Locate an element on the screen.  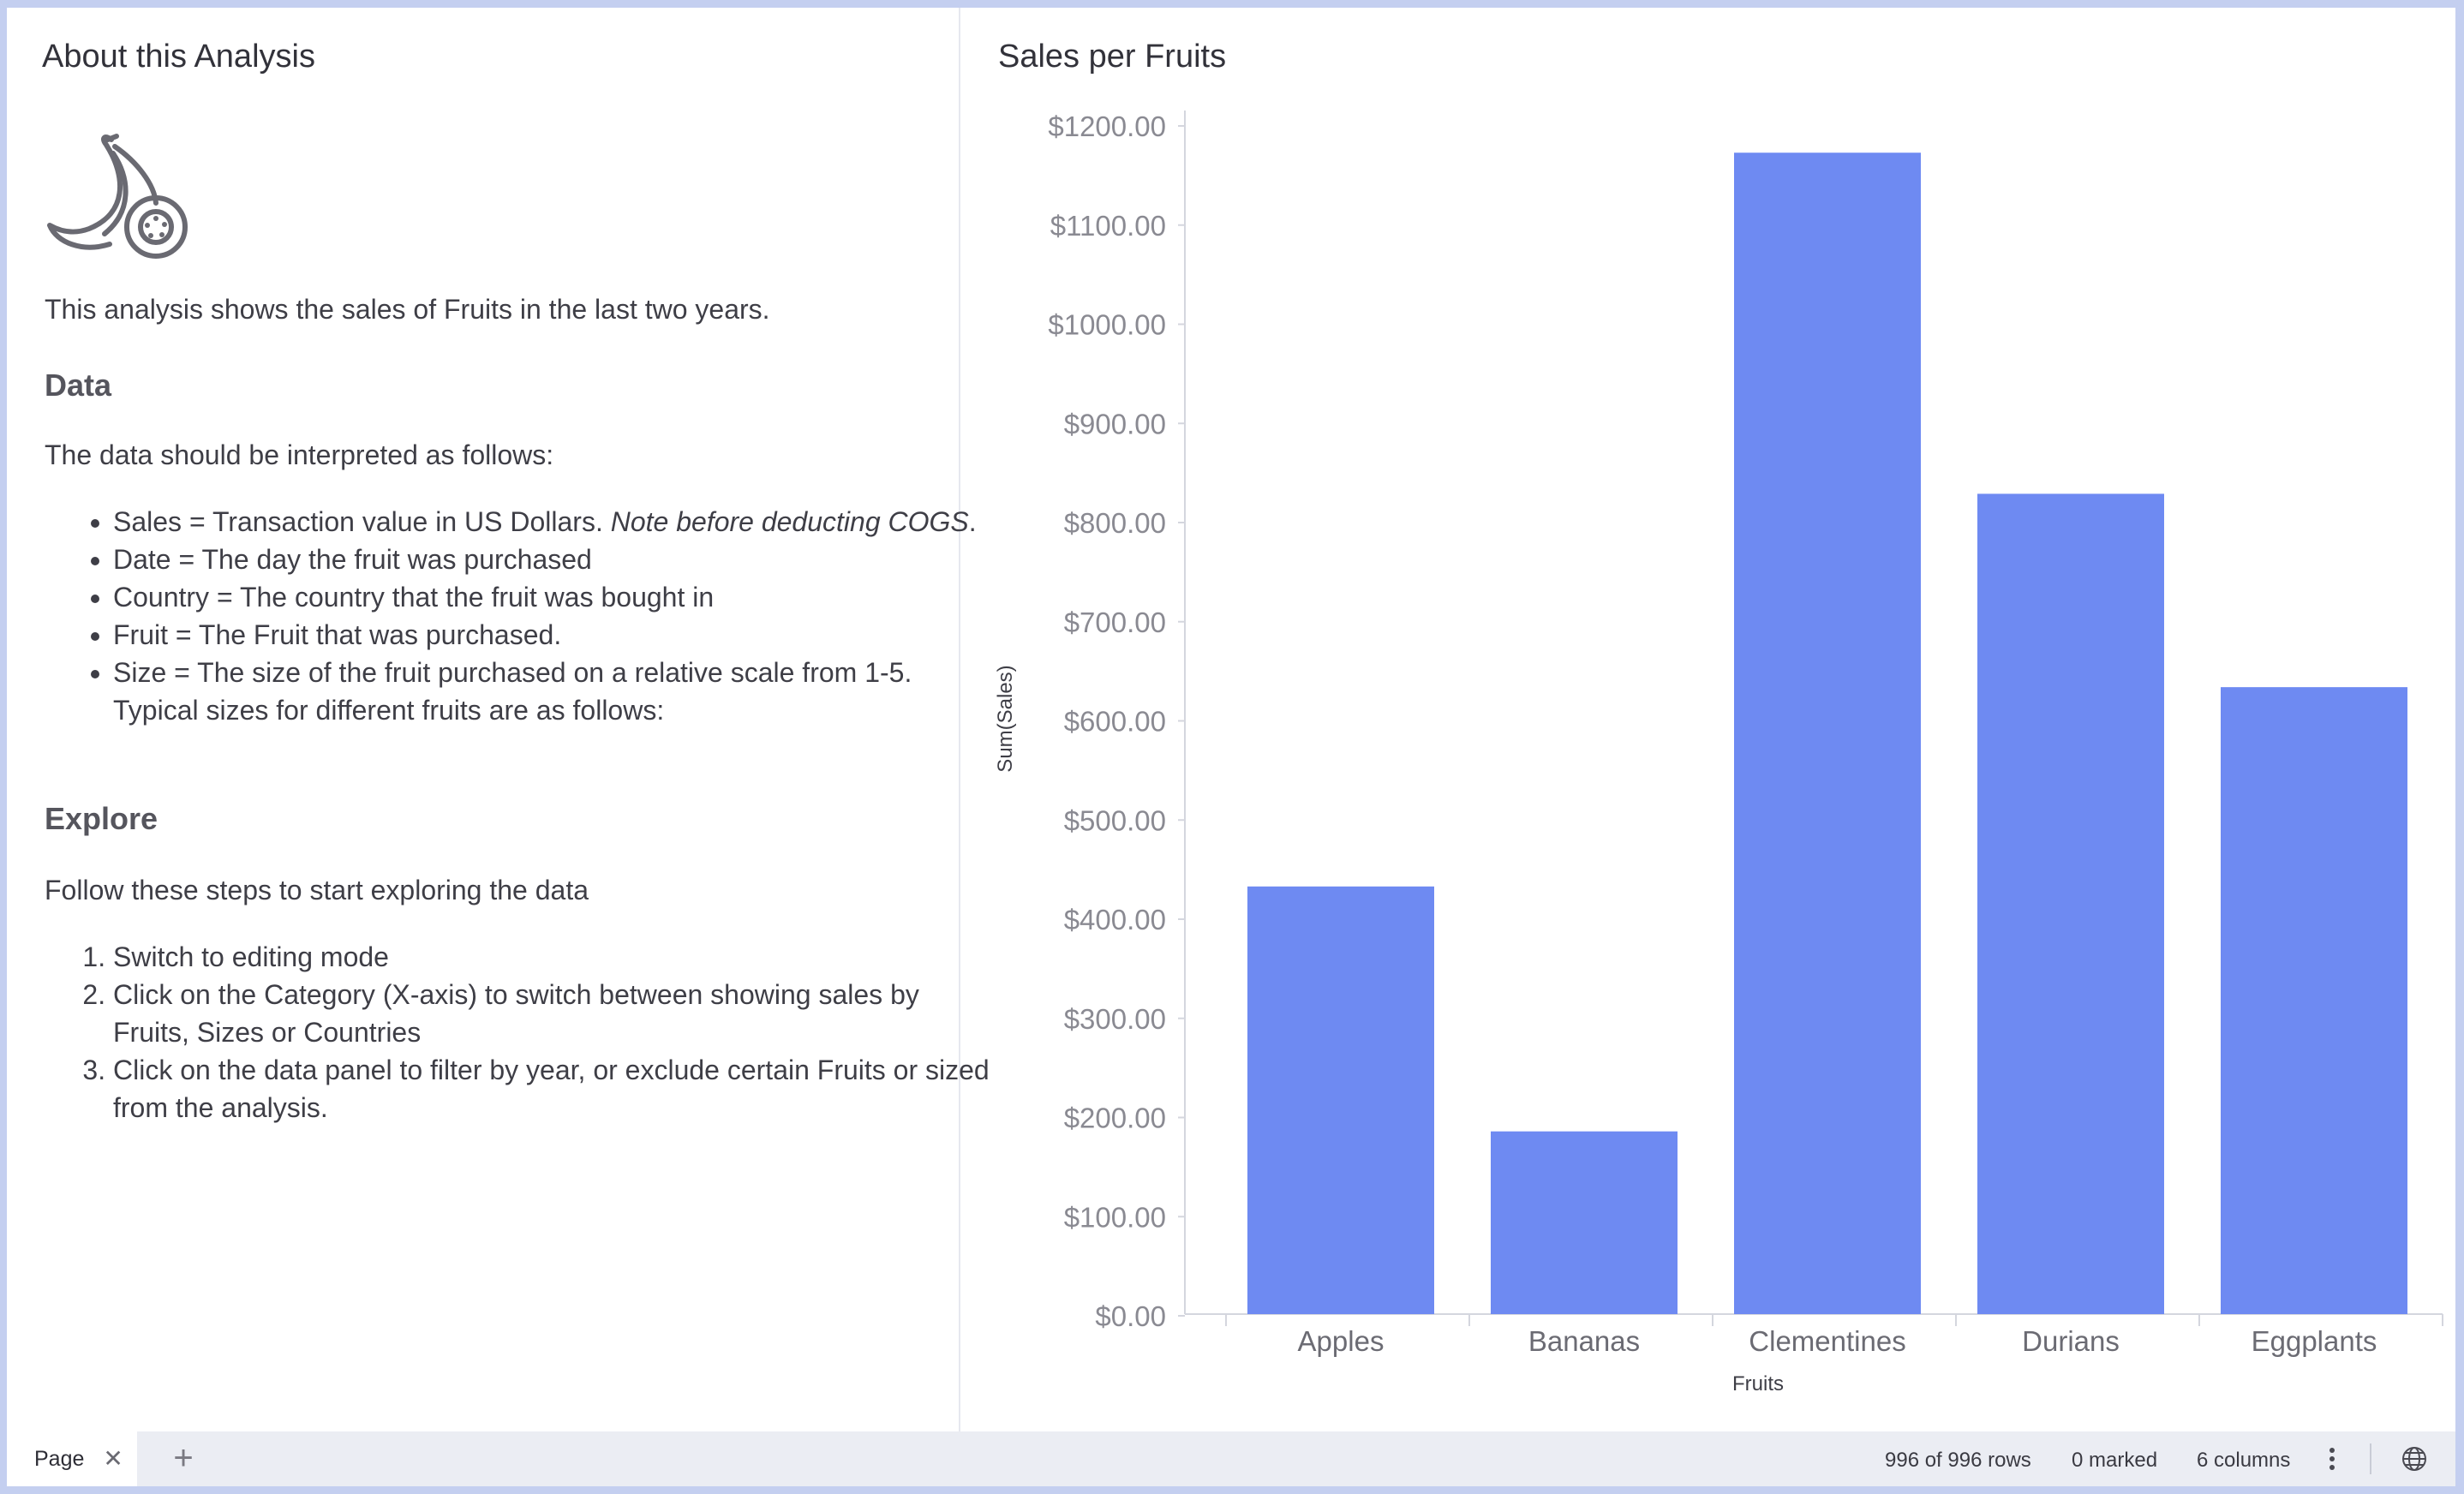
x-tick-label: Apples is located at coordinates (1341, 1341).